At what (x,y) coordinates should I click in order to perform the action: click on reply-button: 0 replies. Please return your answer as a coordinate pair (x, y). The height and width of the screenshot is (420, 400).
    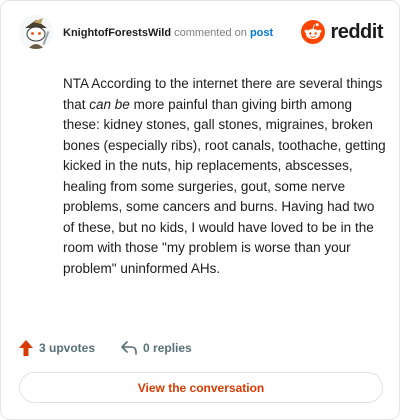
    Looking at the image, I should click on (156, 348).